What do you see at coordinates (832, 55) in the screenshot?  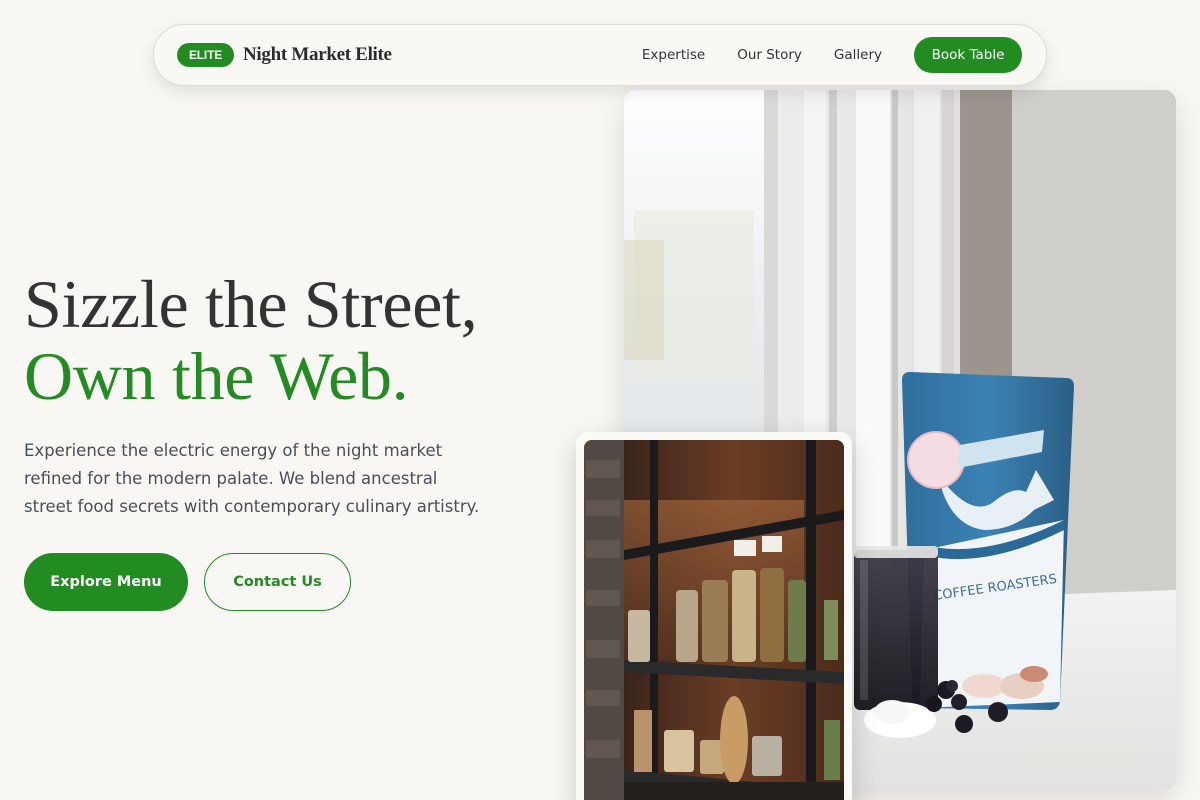 I see `nav-links: Expertise Our Story Gallery Book Table` at bounding box center [832, 55].